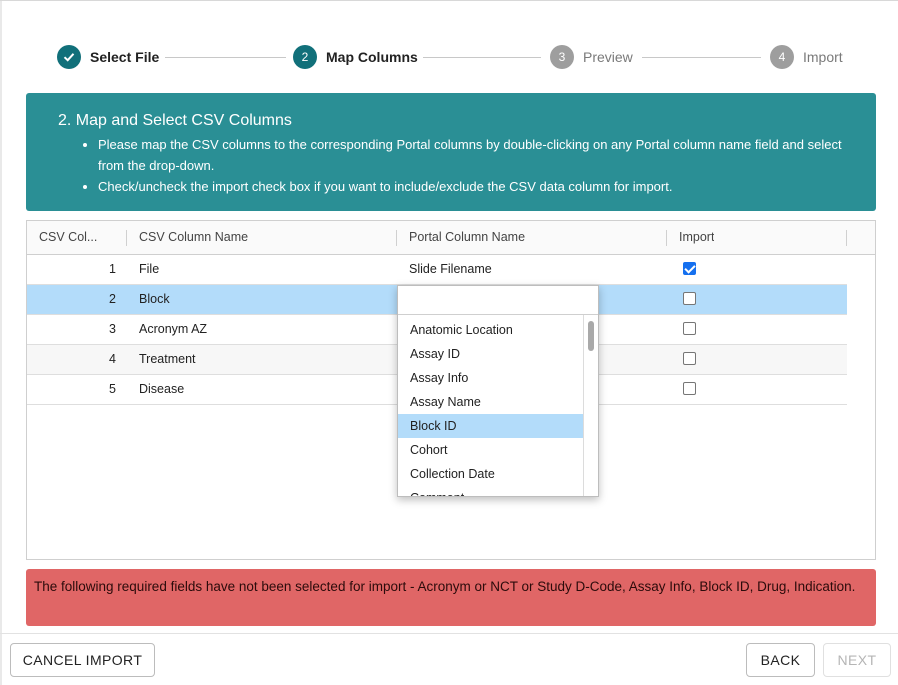  I want to click on step-number: 3, so click(562, 57).